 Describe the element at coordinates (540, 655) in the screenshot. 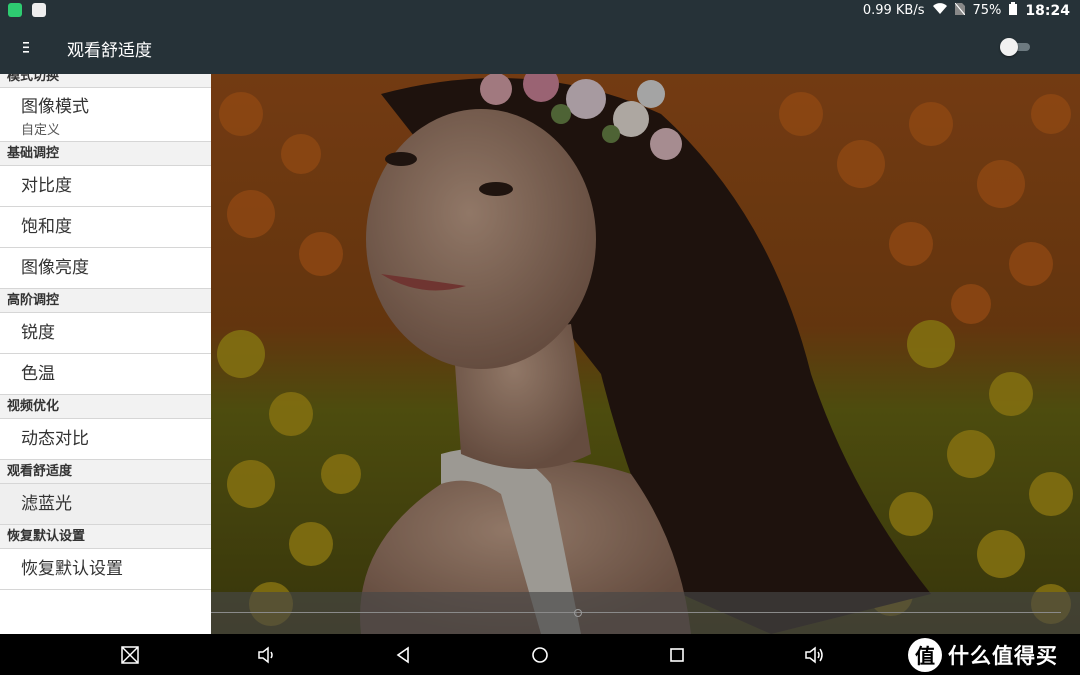

I see `home-icon` at that location.